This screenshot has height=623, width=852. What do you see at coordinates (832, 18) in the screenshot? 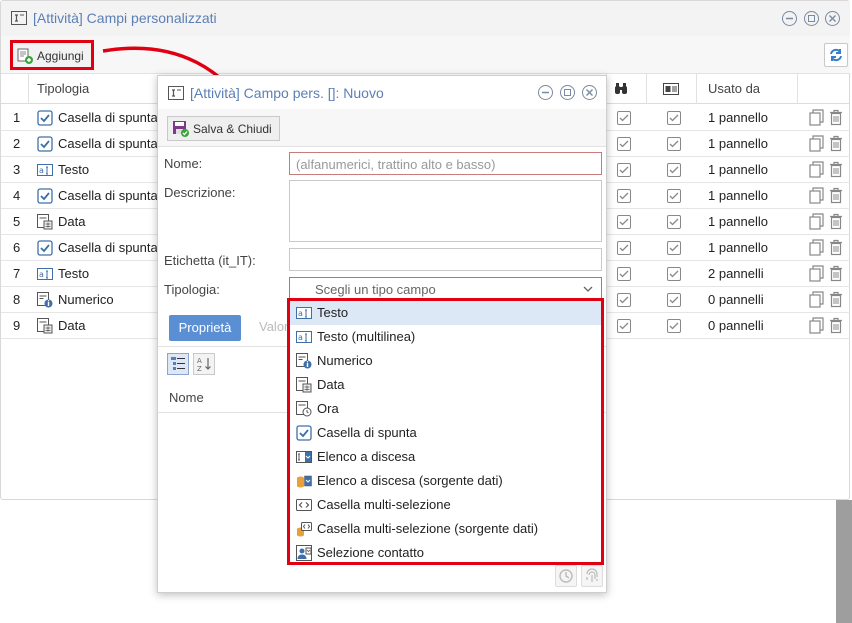
I see `close-icon` at bounding box center [832, 18].